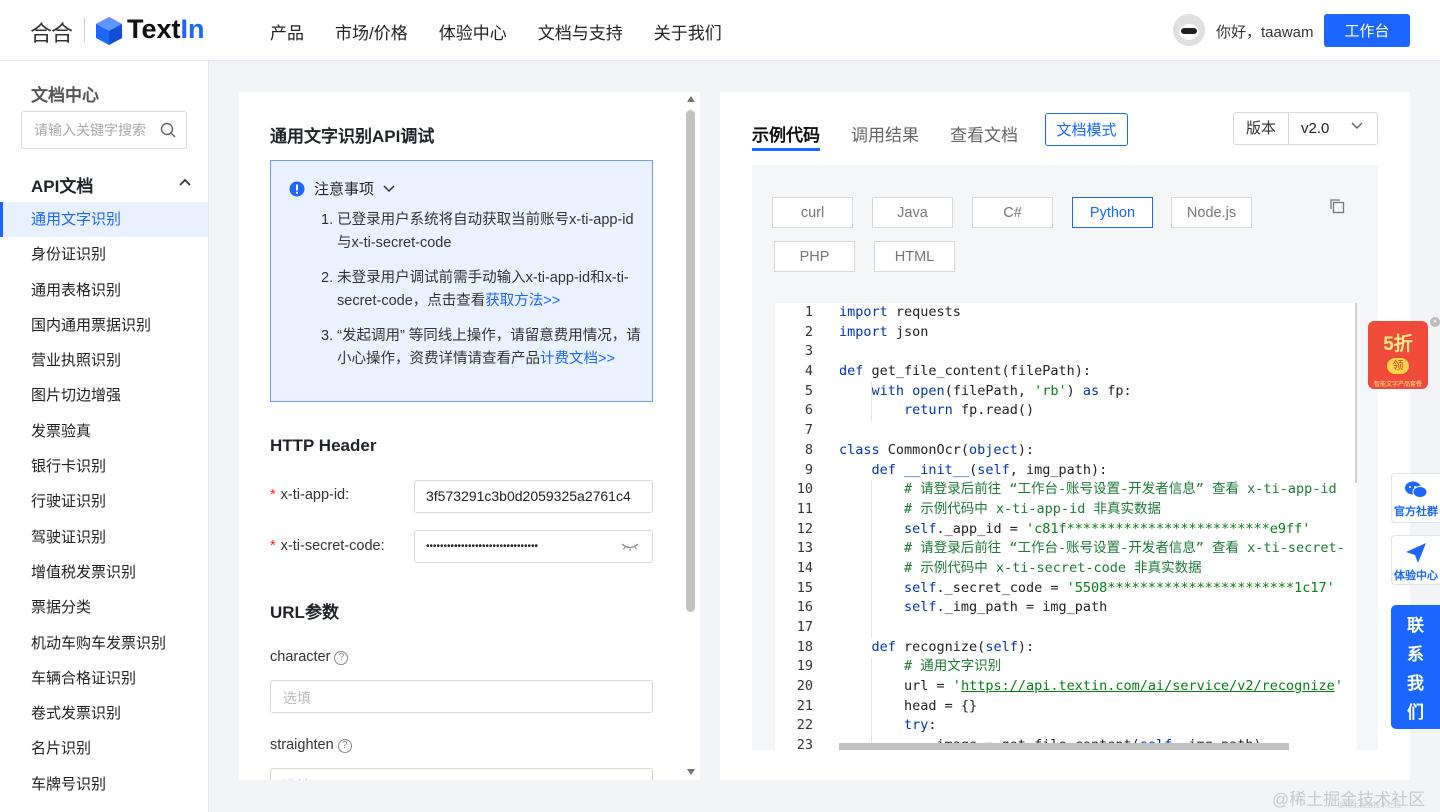  I want to click on code-text: # 示例代码中 x-ti-app-id 非真实数据, so click(1032, 508).